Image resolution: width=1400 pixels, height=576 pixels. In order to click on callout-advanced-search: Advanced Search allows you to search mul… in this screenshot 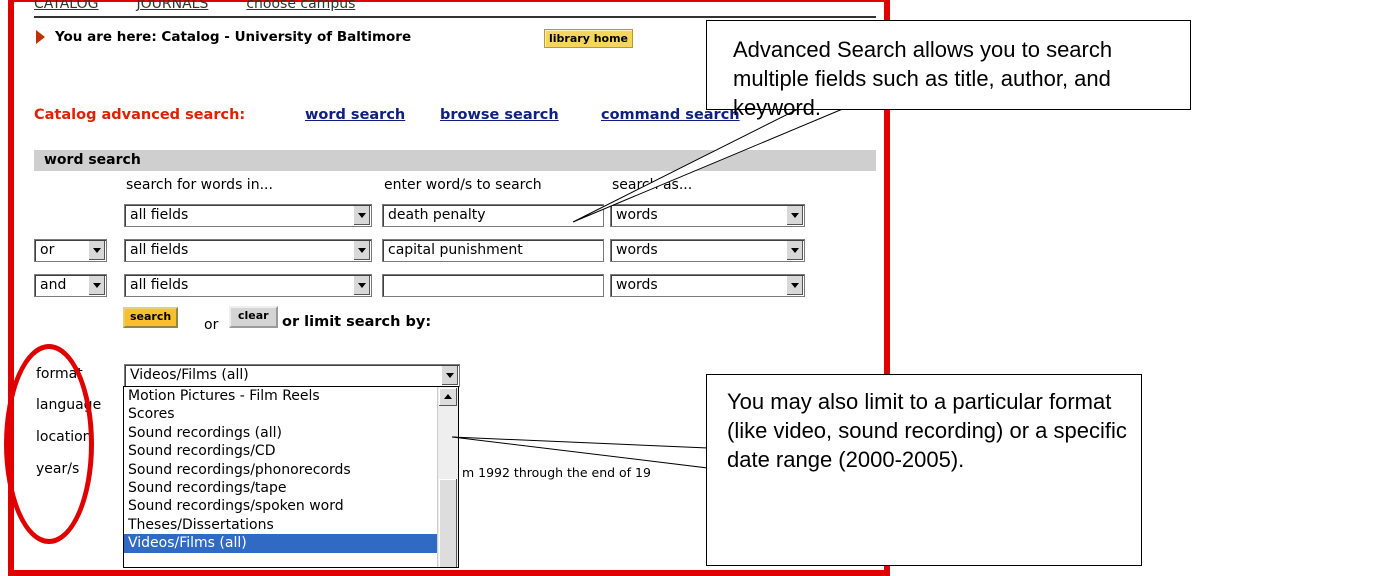, I will do `click(948, 70)`.